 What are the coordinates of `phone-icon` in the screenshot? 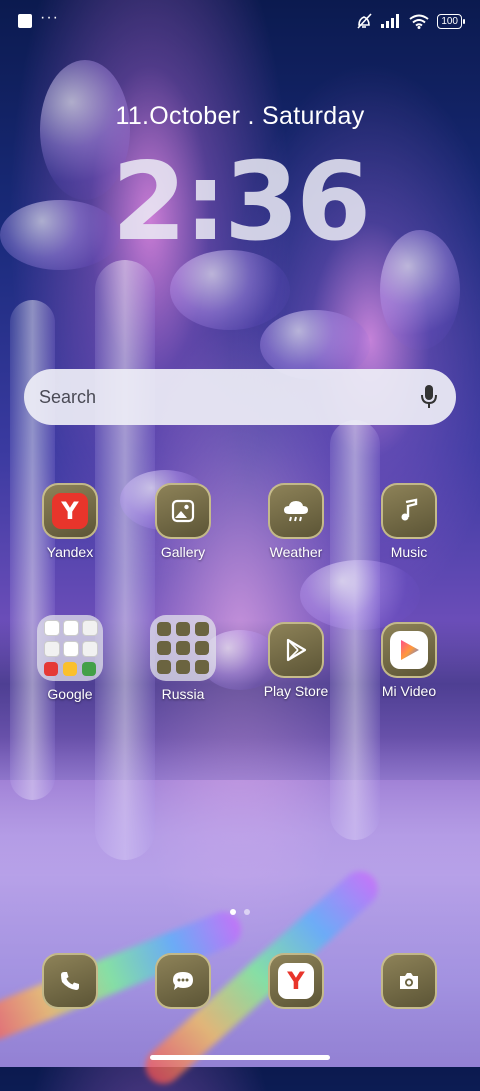 It's located at (70, 981).